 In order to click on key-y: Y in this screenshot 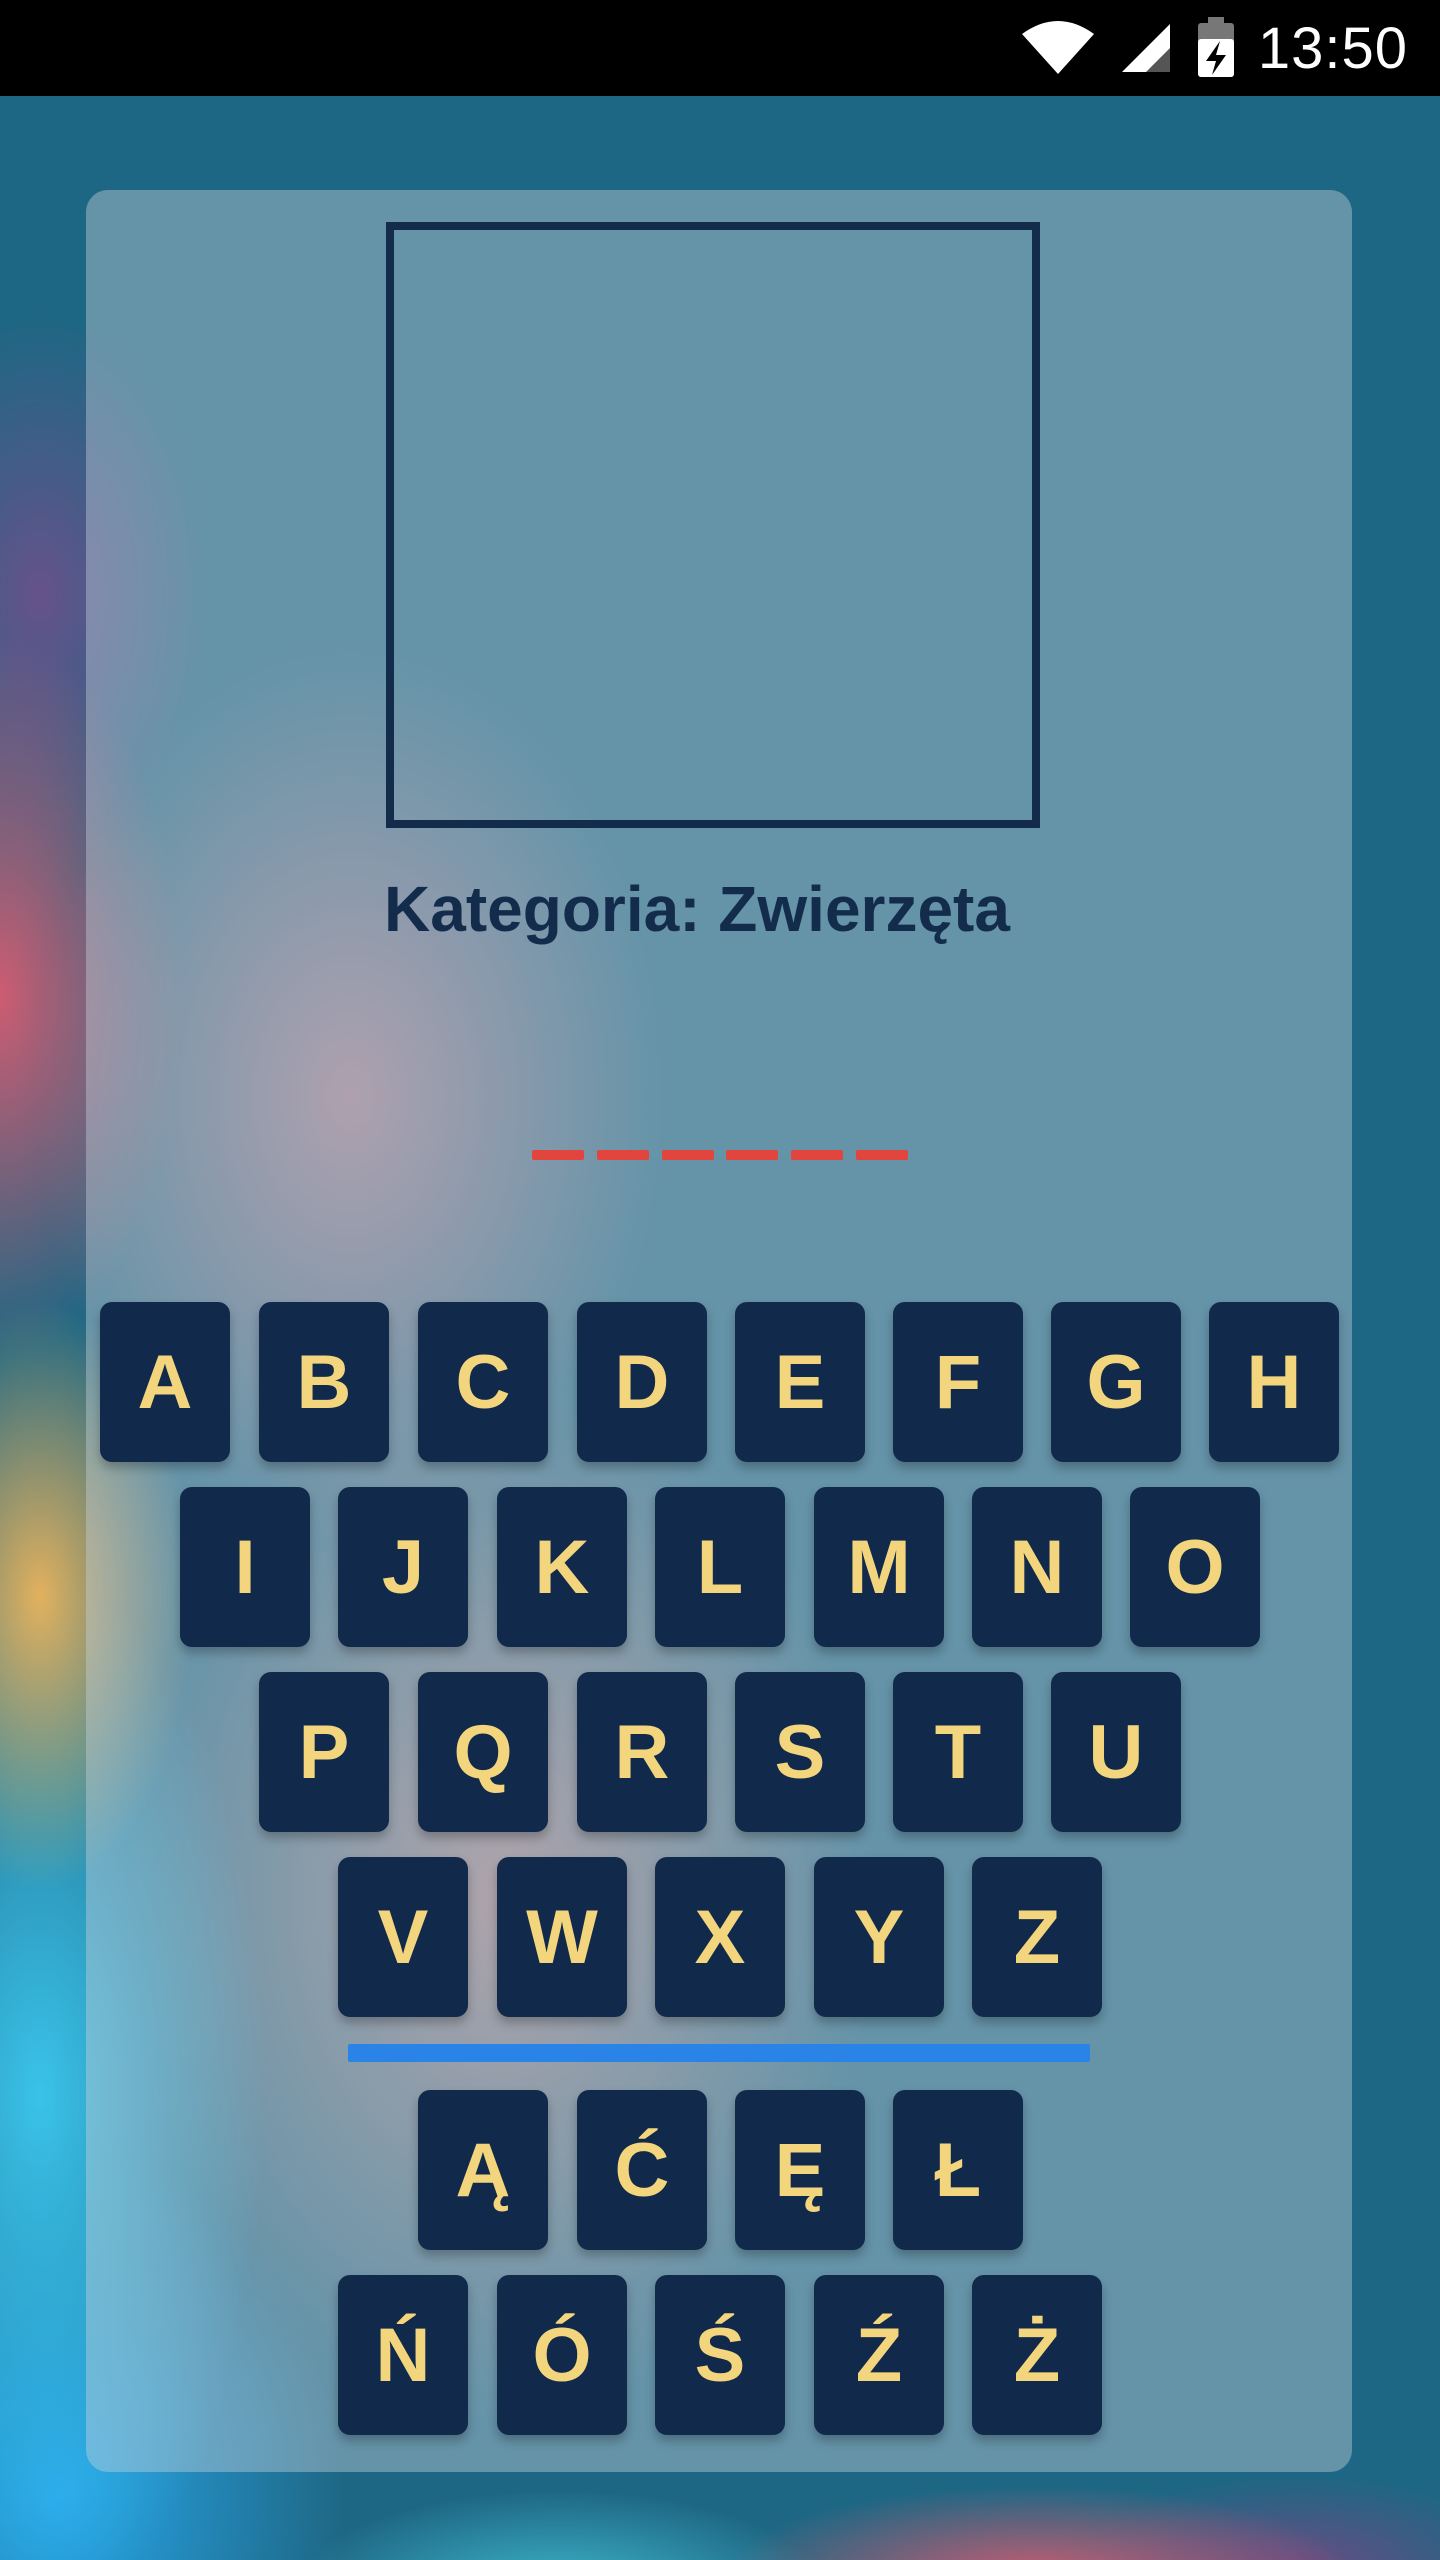, I will do `click(879, 1937)`.